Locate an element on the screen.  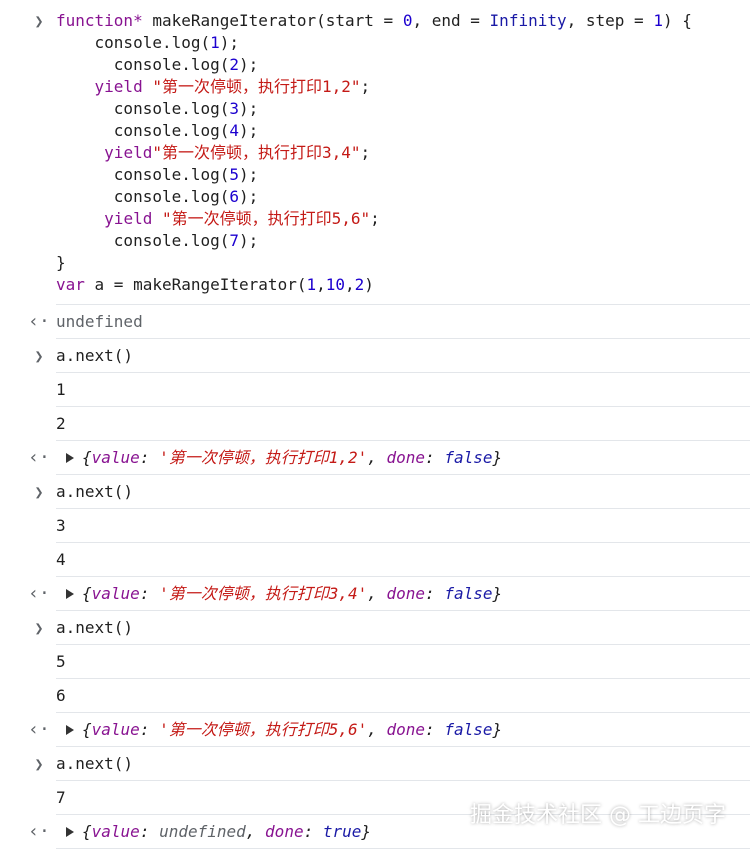
console-result-entry: ‹· {value: '第一次停顿，执行打印5,6', done: false} is located at coordinates (389, 730).